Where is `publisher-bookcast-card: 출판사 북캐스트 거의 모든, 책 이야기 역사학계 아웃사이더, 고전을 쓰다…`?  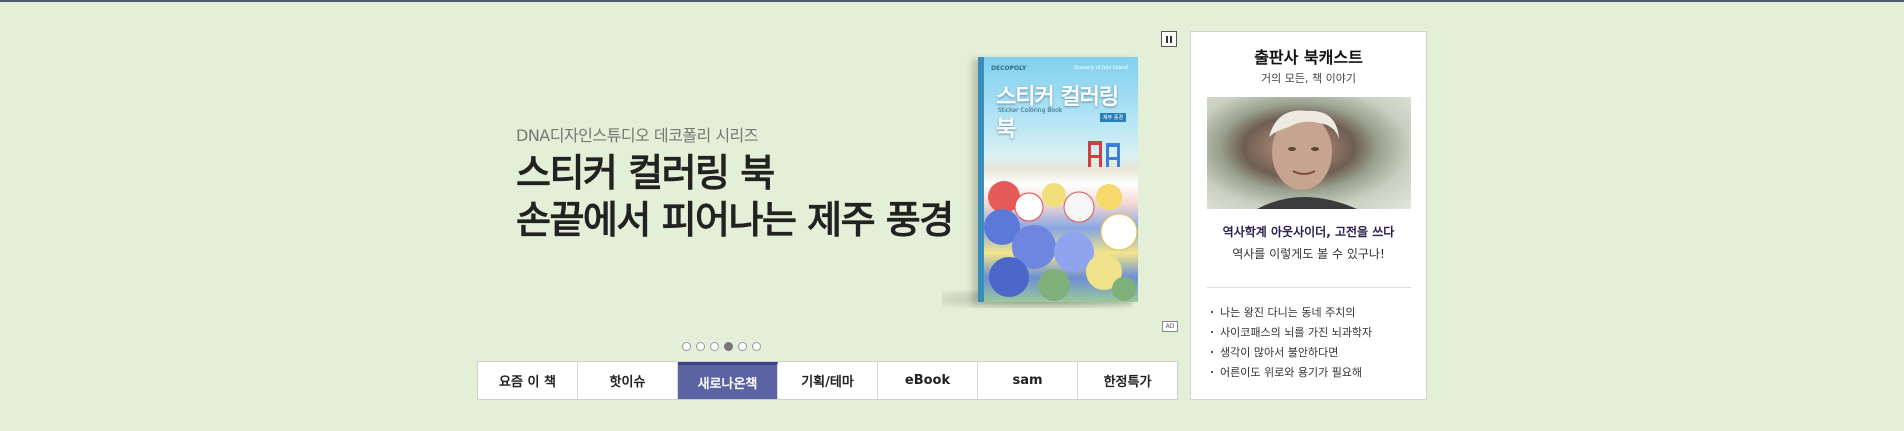 publisher-bookcast-card: 출판사 북캐스트 거의 모든, 책 이야기 역사학계 아웃사이더, 고전을 쓰다… is located at coordinates (1308, 215).